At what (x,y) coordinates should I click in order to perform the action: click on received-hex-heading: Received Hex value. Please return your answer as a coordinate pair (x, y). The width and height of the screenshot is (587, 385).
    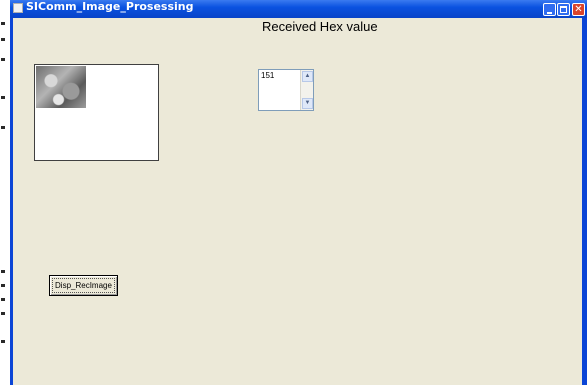
    Looking at the image, I should click on (320, 26).